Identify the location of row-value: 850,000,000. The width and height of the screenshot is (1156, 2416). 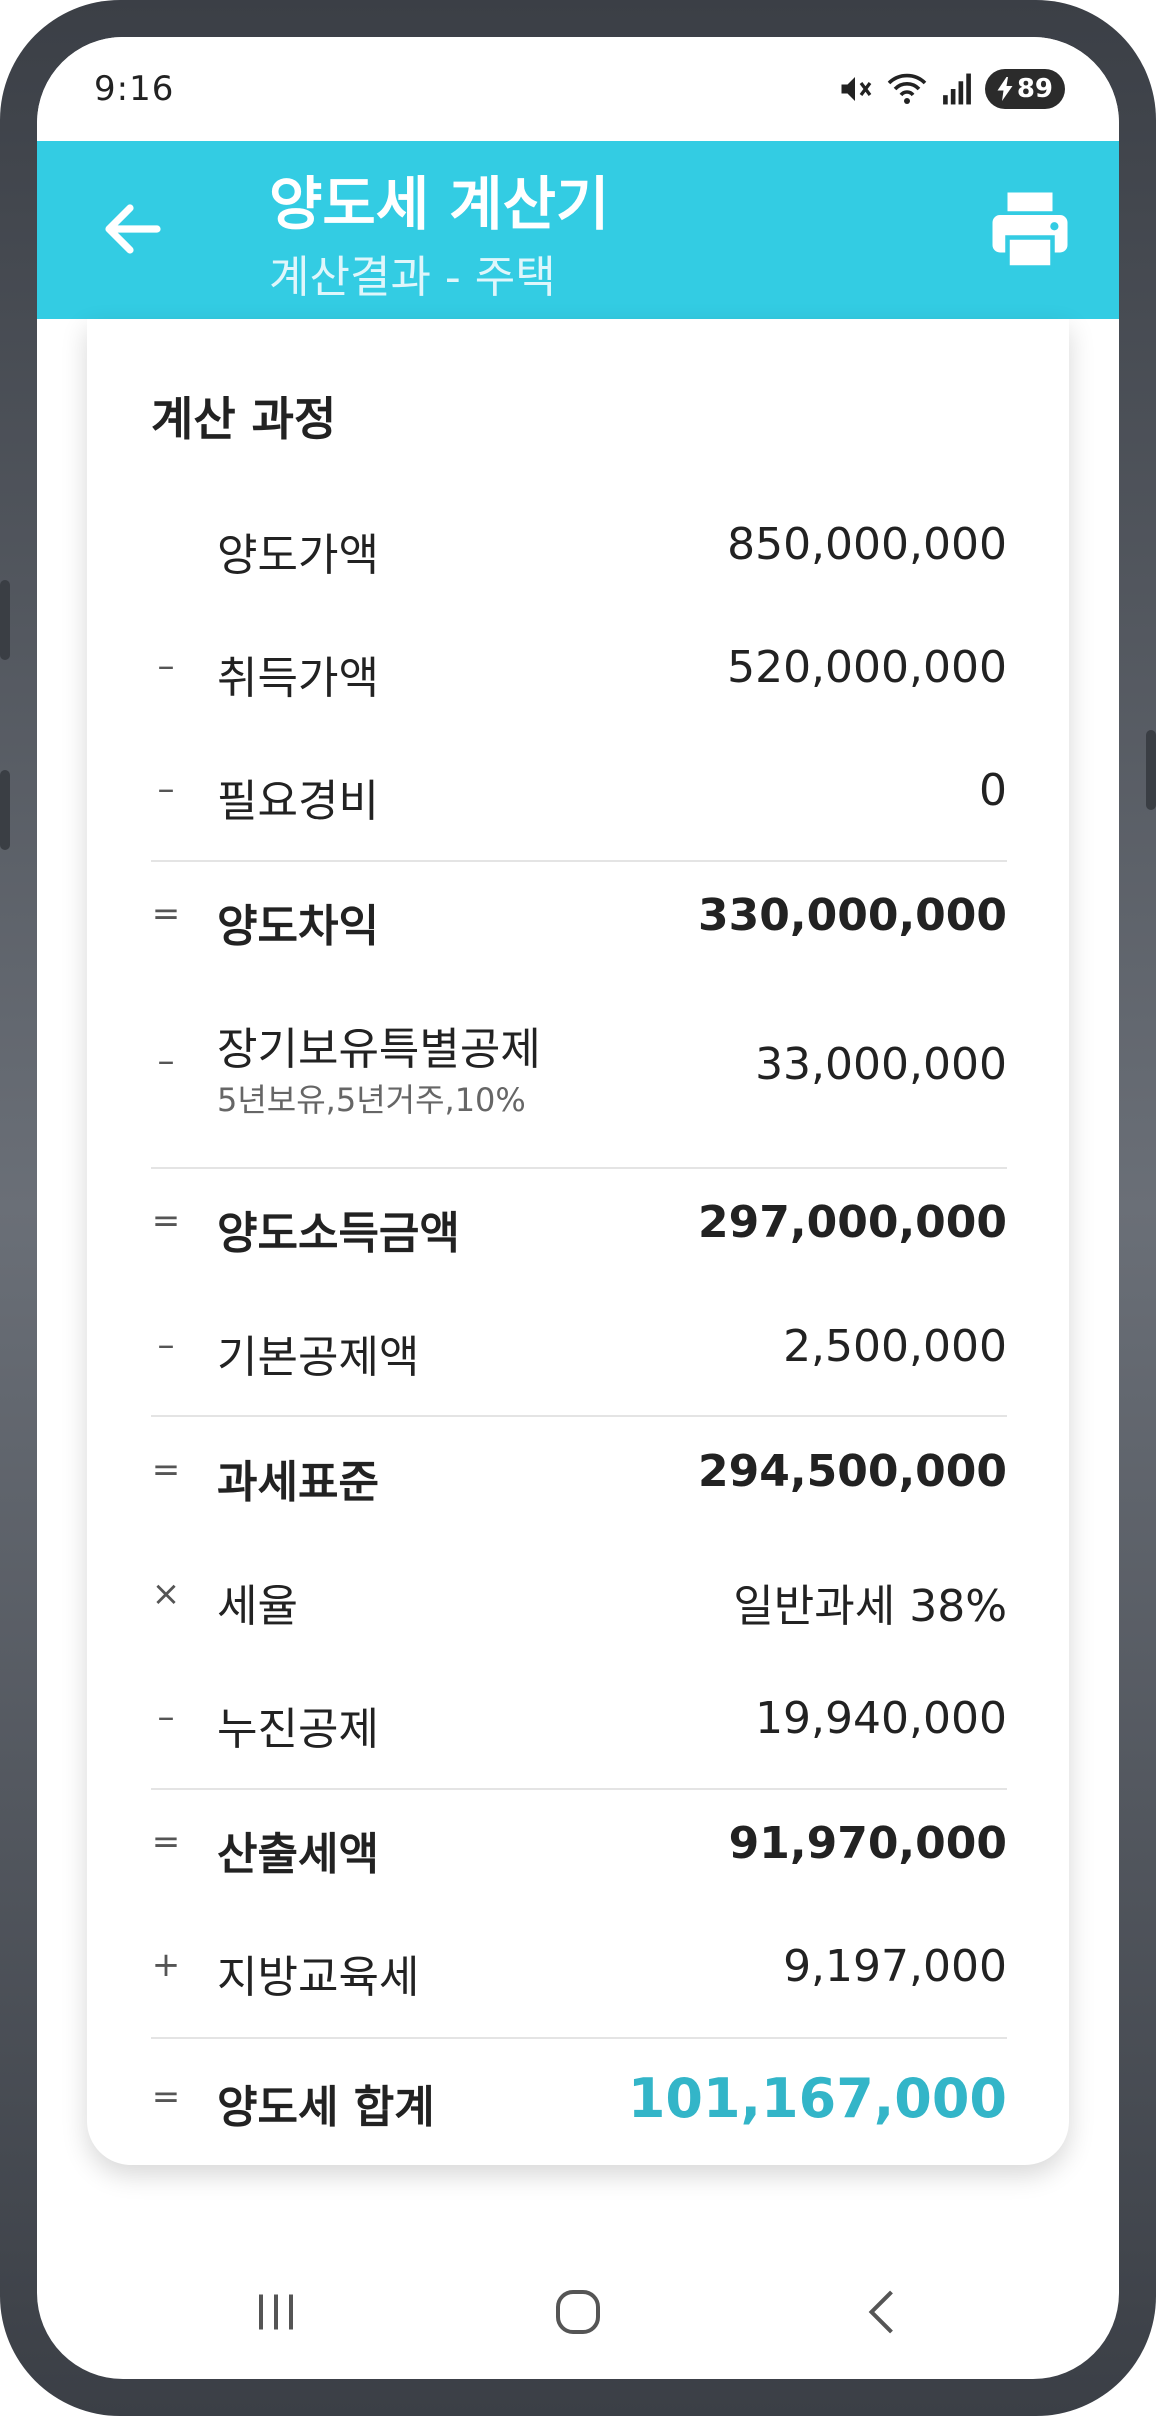
(867, 544).